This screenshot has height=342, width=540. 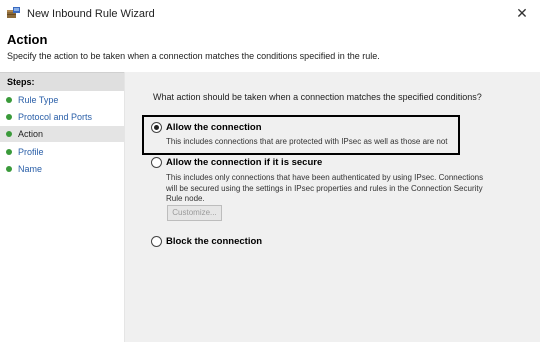 I want to click on close-icon: ✕, so click(x=522, y=13).